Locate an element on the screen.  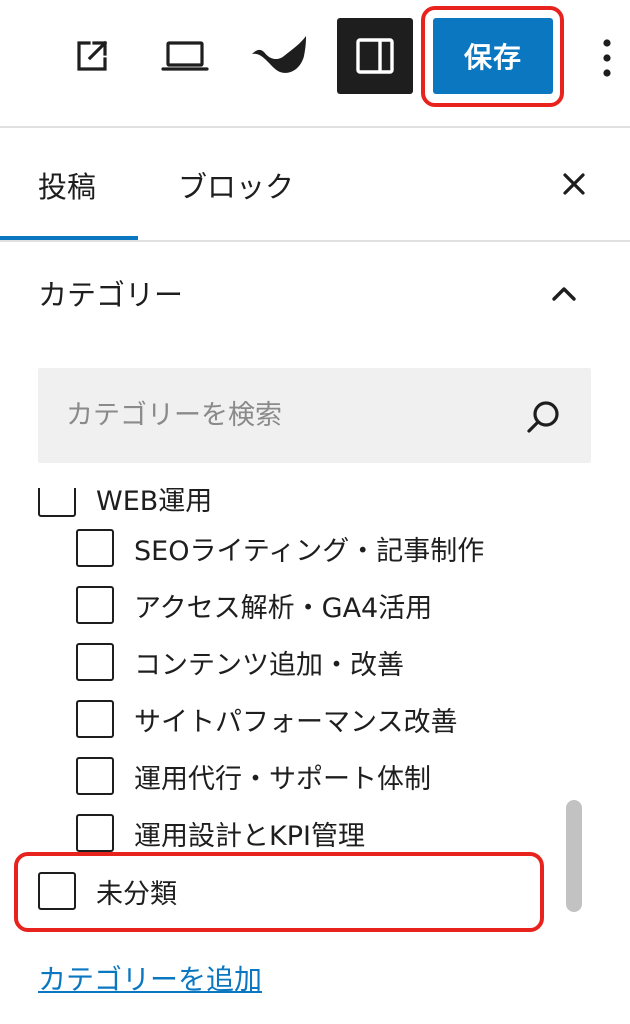
save-button: 保存 is located at coordinates (493, 56).